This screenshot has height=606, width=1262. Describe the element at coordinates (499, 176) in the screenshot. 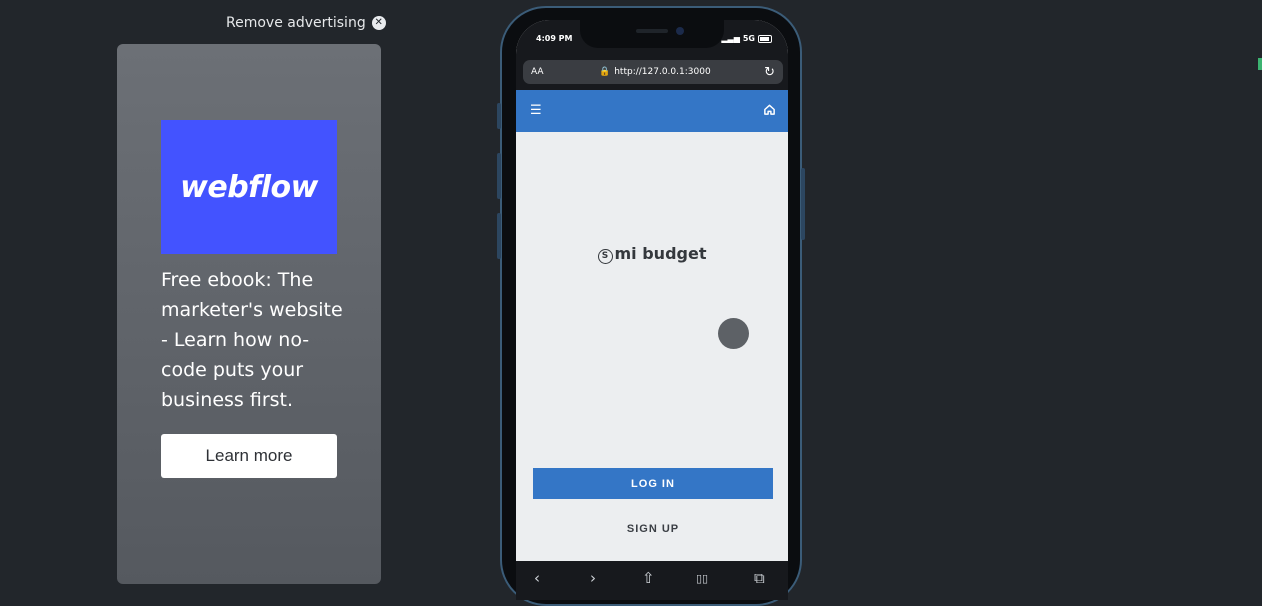

I see `phone-volume-up` at that location.